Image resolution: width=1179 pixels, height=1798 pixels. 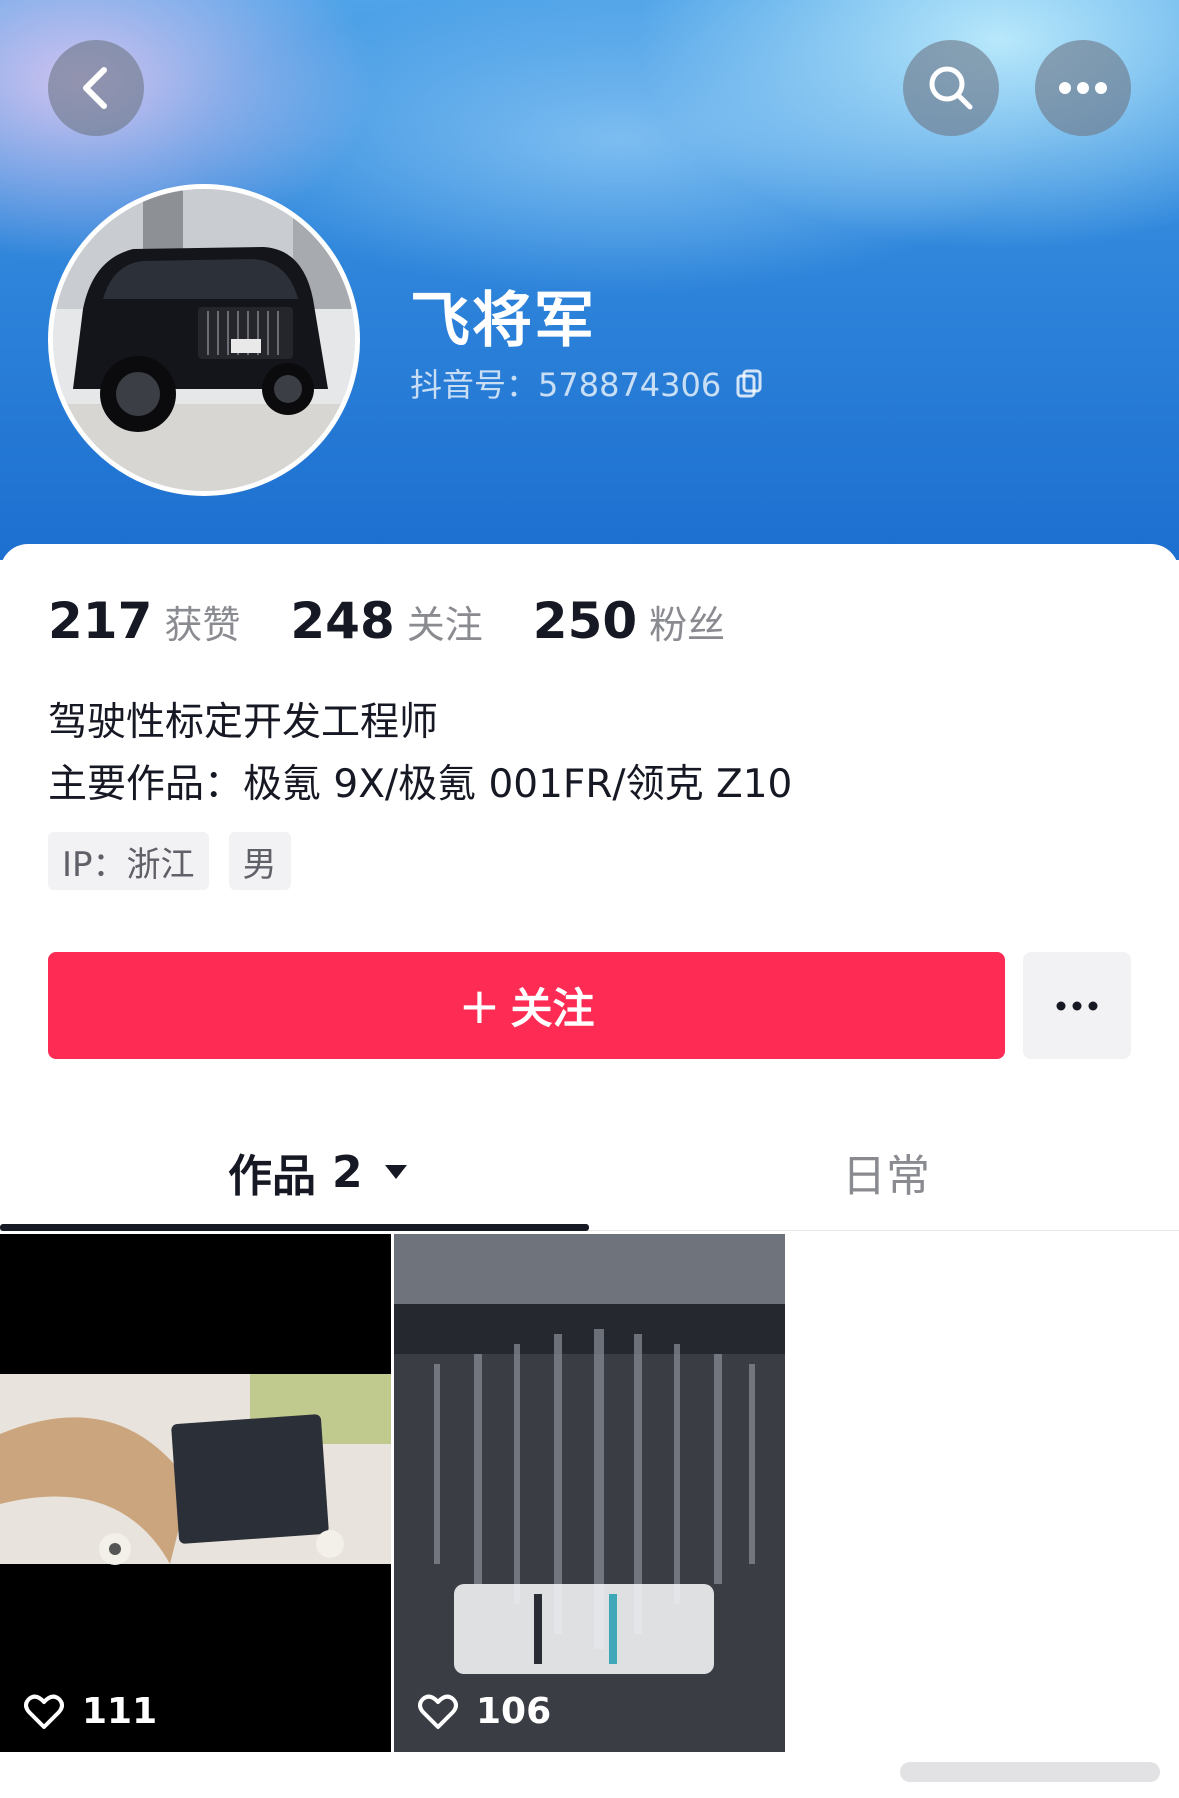 What do you see at coordinates (120, 1711) in the screenshot?
I see `video-likes-count: 111` at bounding box center [120, 1711].